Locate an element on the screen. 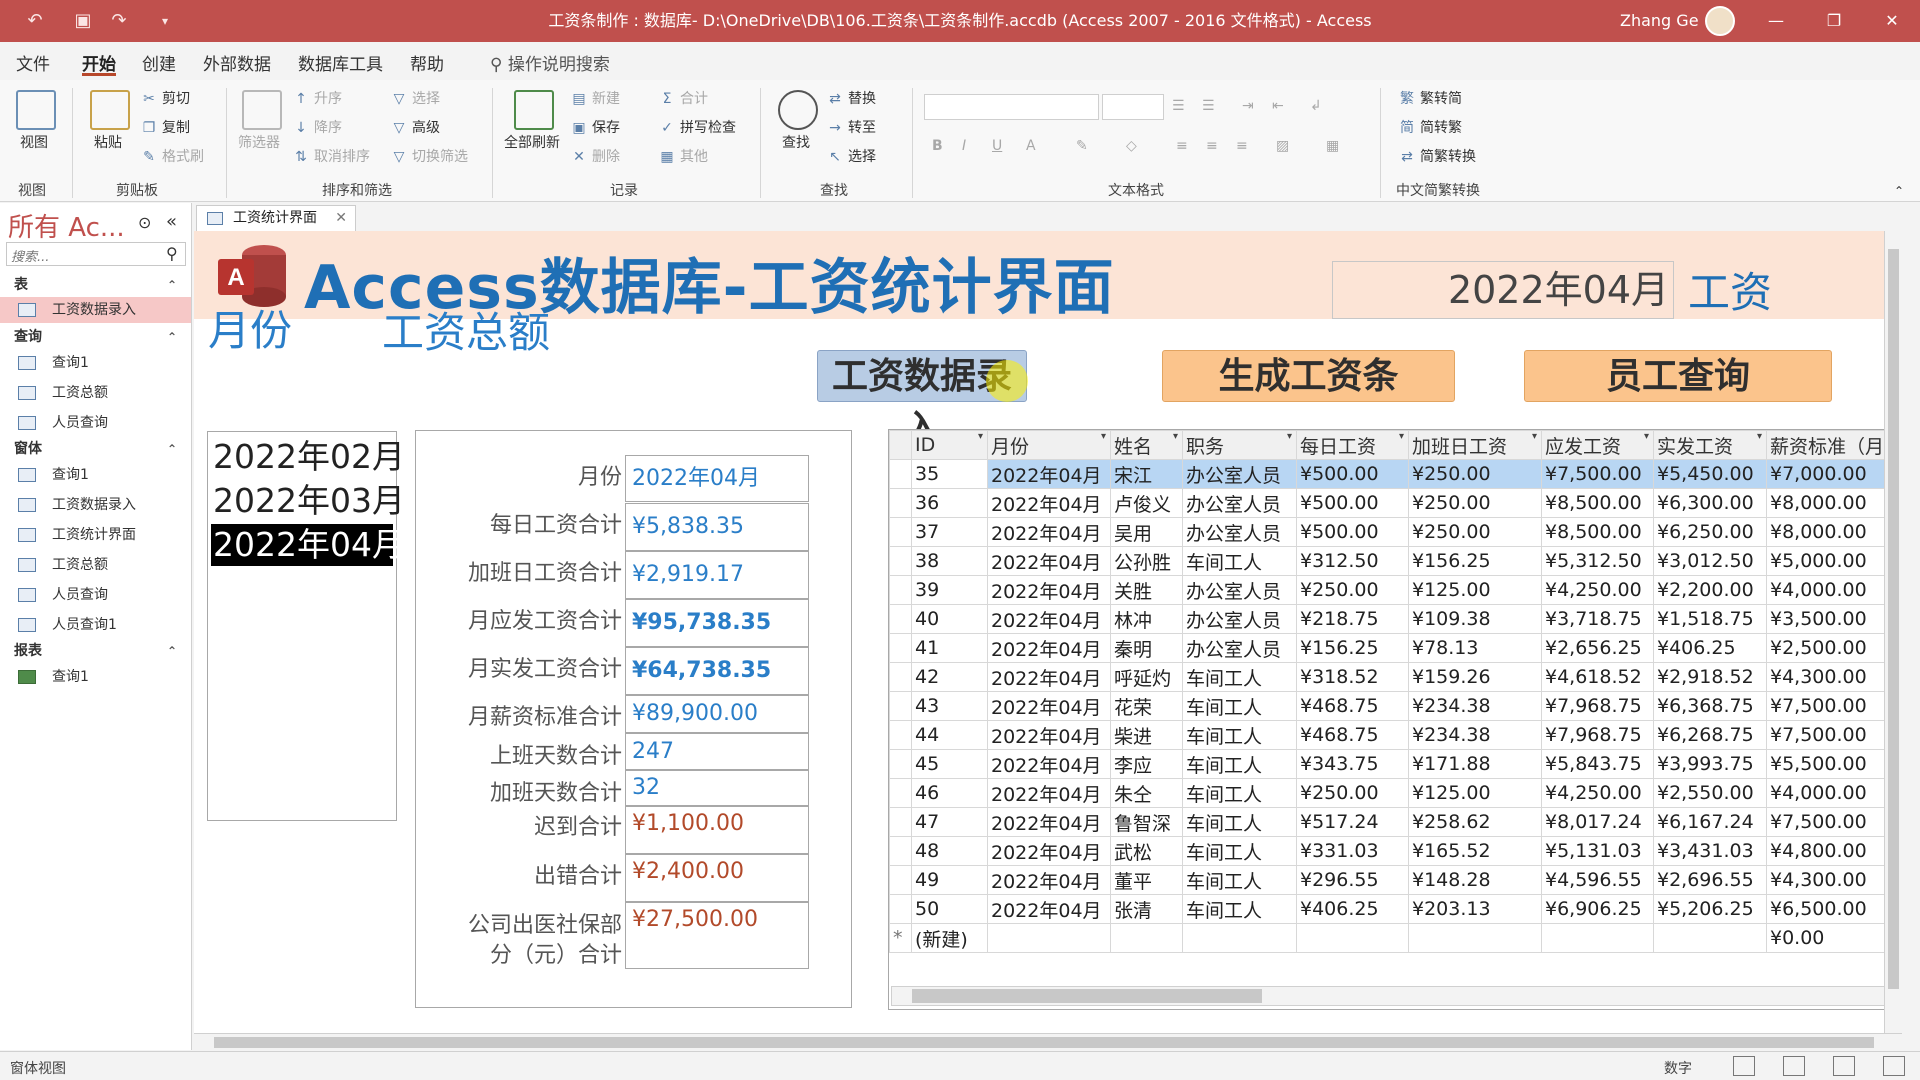 The width and height of the screenshot is (1920, 1080). summary-value-social-insurance: ¥27,500.00 is located at coordinates (717, 935).